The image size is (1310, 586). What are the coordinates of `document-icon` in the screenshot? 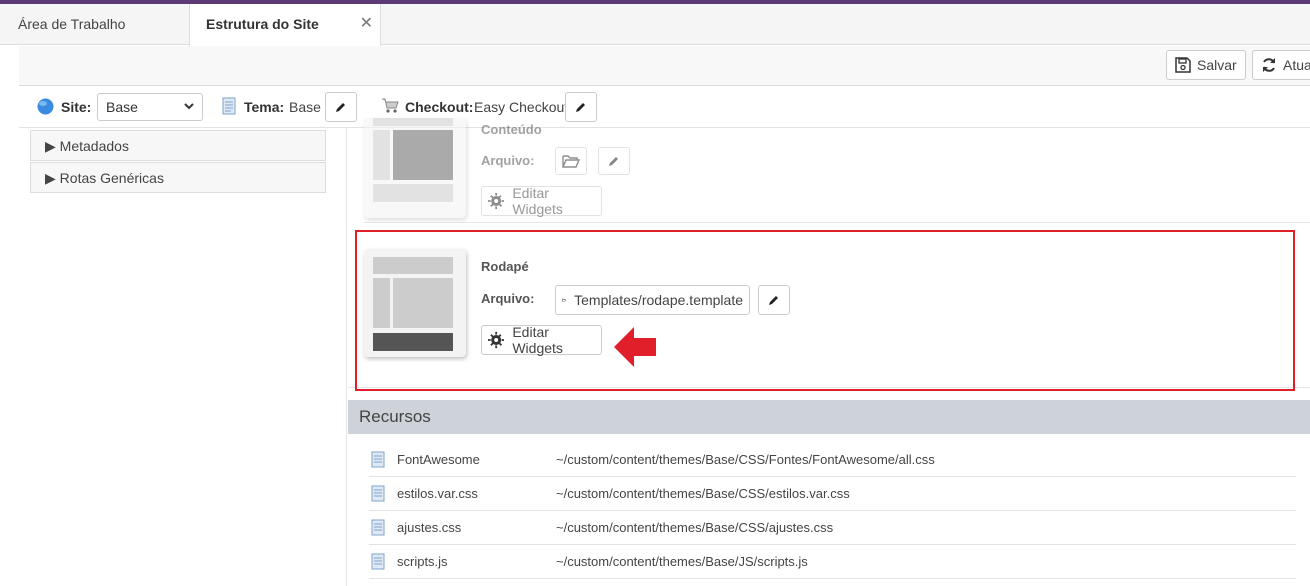 It's located at (229, 106).